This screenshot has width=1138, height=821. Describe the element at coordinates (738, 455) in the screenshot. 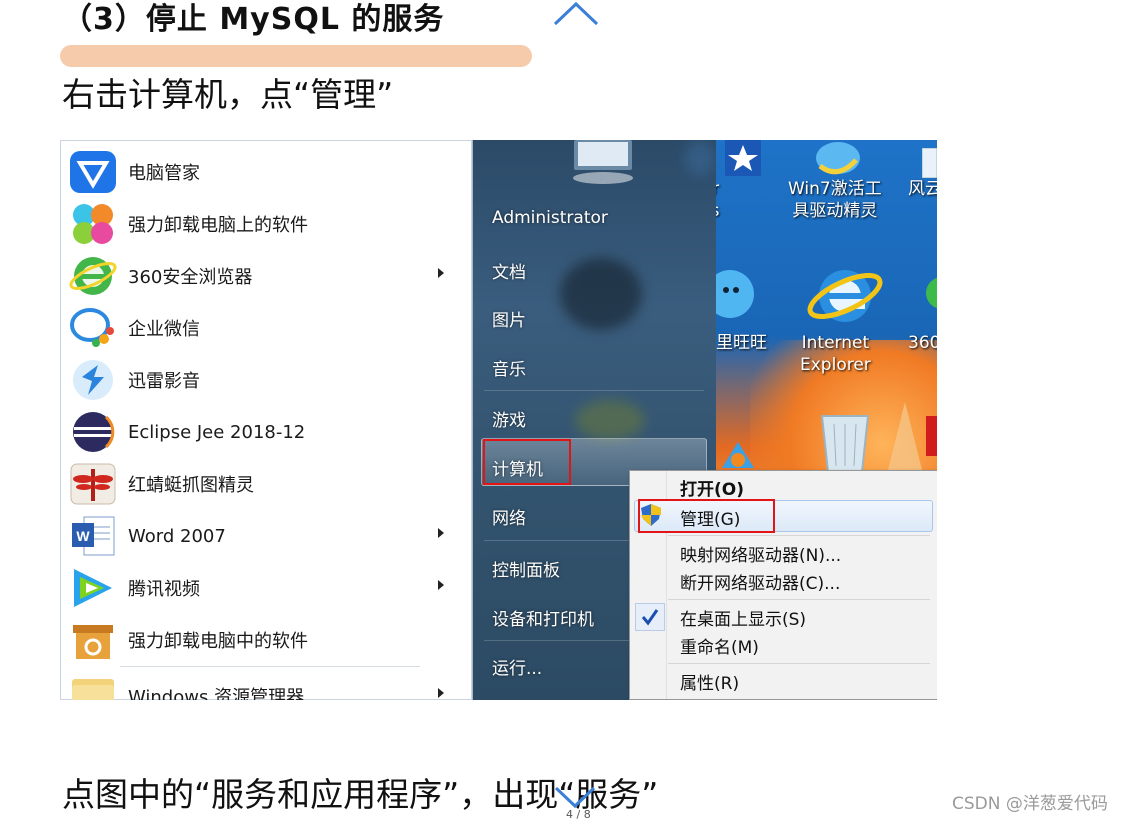

I see `desktop-app-icon` at that location.